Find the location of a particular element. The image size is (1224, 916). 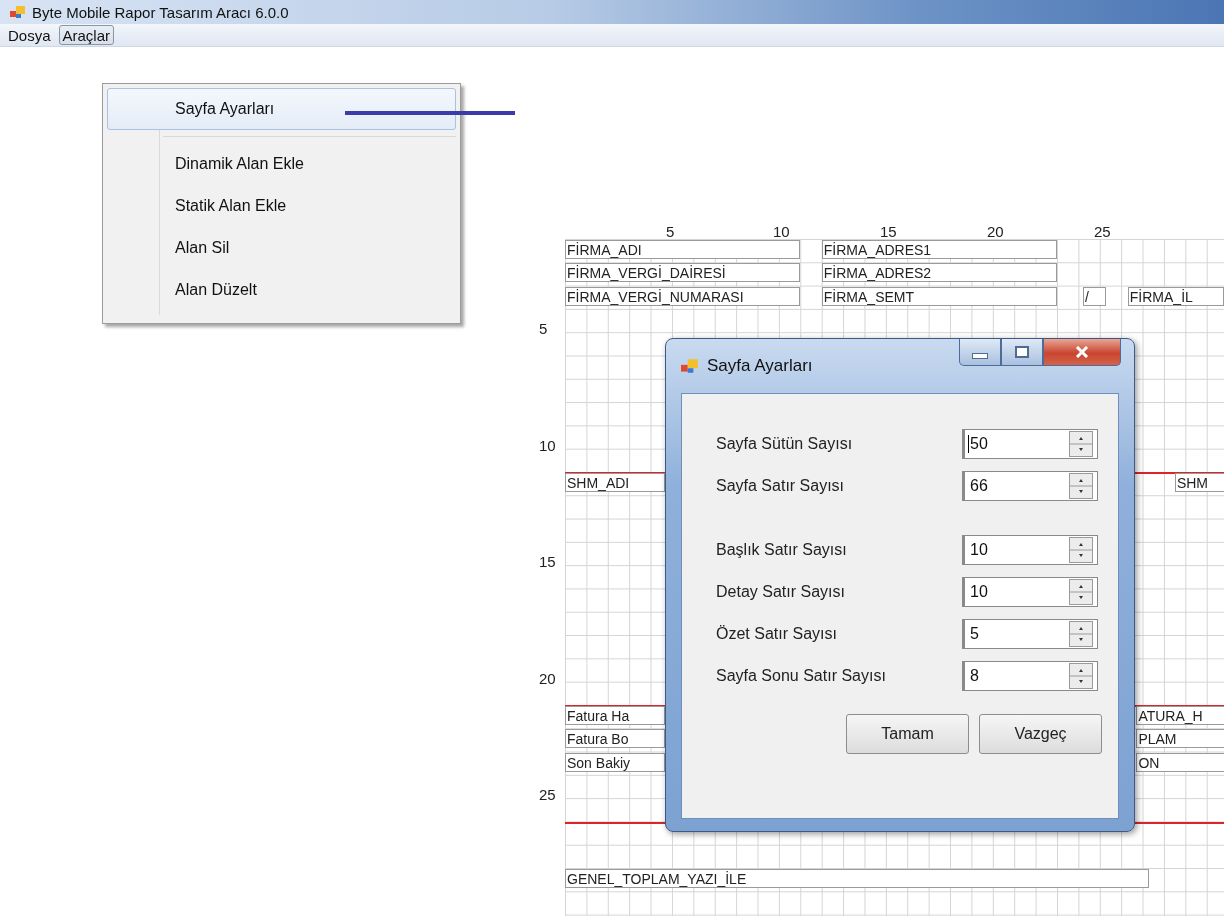

report-field: FİRMA_ADRES1 is located at coordinates (939, 249).